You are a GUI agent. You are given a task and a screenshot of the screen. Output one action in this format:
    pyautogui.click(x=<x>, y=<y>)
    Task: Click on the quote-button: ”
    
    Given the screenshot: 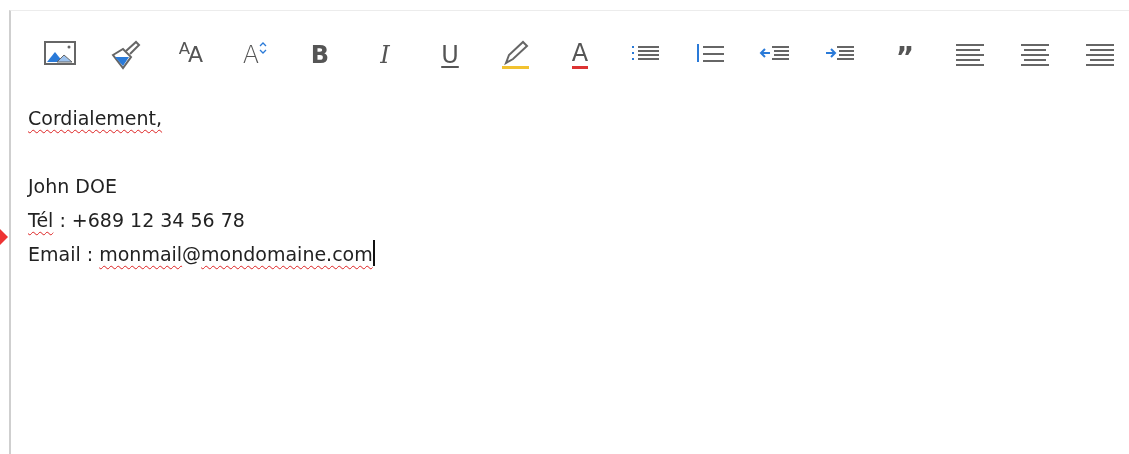 What is the action you would take?
    pyautogui.click(x=905, y=55)
    